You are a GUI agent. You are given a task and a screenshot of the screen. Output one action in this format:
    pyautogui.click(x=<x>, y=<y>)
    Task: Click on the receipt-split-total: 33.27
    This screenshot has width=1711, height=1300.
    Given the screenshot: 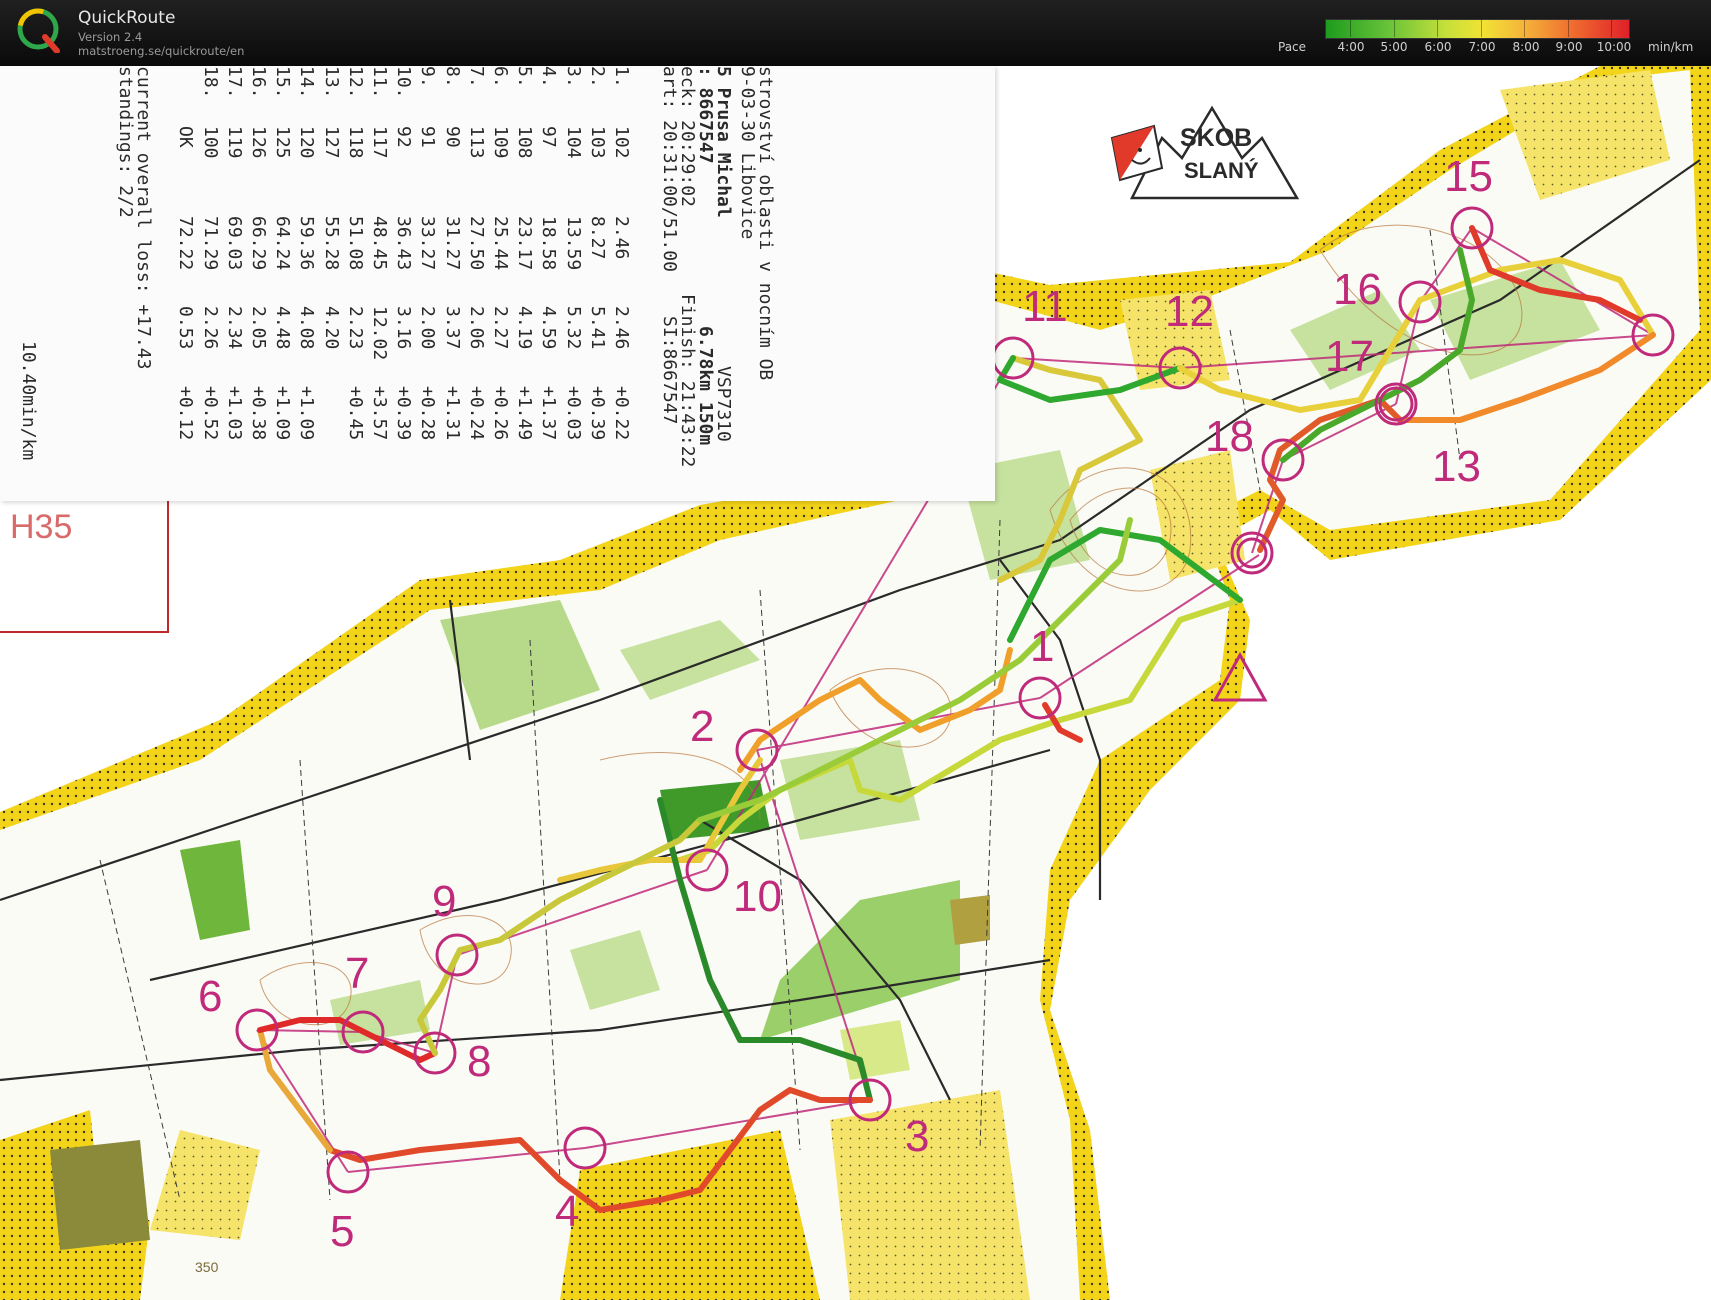 What is the action you would take?
    pyautogui.click(x=428, y=243)
    